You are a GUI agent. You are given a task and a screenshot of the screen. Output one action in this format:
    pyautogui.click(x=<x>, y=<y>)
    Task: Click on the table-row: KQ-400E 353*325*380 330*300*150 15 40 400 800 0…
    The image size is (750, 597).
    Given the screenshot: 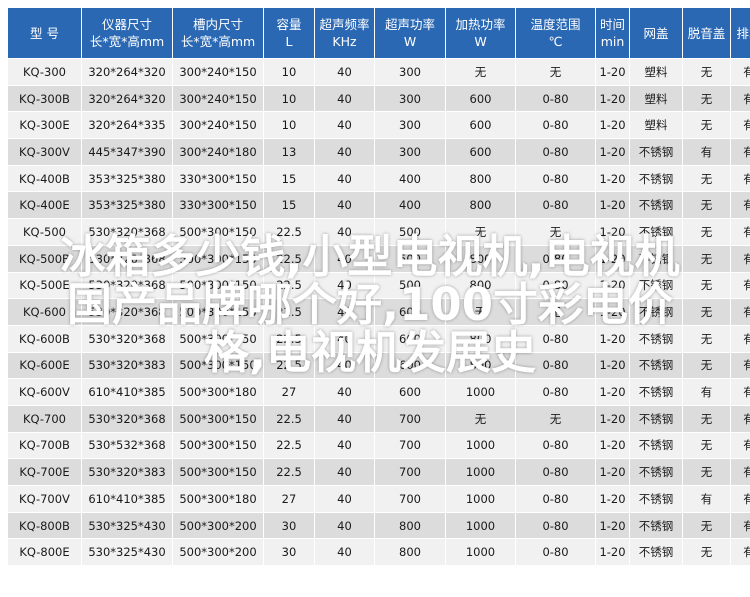 What is the action you would take?
    pyautogui.click(x=378, y=205)
    